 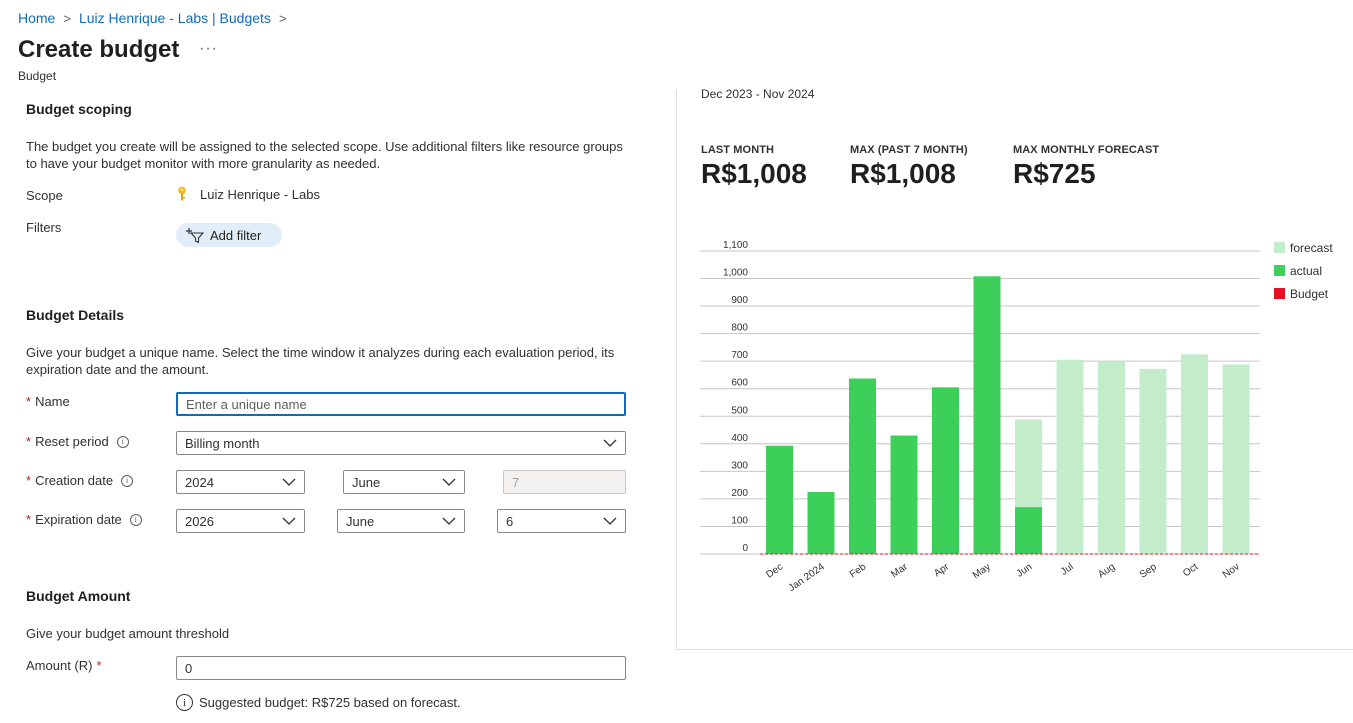 I want to click on x-tick-label: Mar, so click(x=899, y=570).